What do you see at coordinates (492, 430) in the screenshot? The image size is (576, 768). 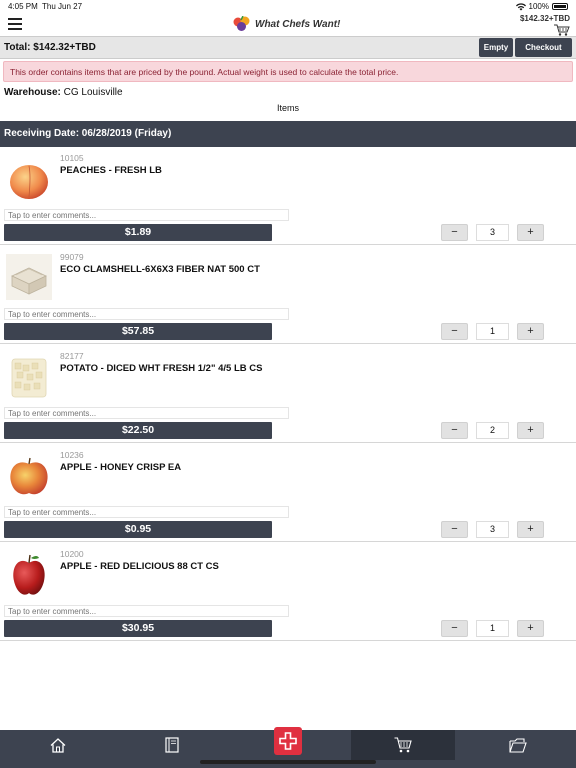 I see `quantity-field: 2` at bounding box center [492, 430].